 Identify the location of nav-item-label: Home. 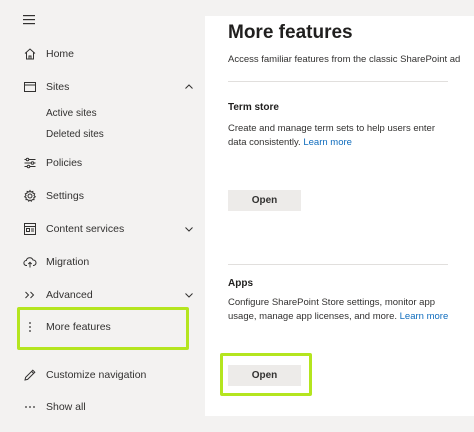
(60, 54).